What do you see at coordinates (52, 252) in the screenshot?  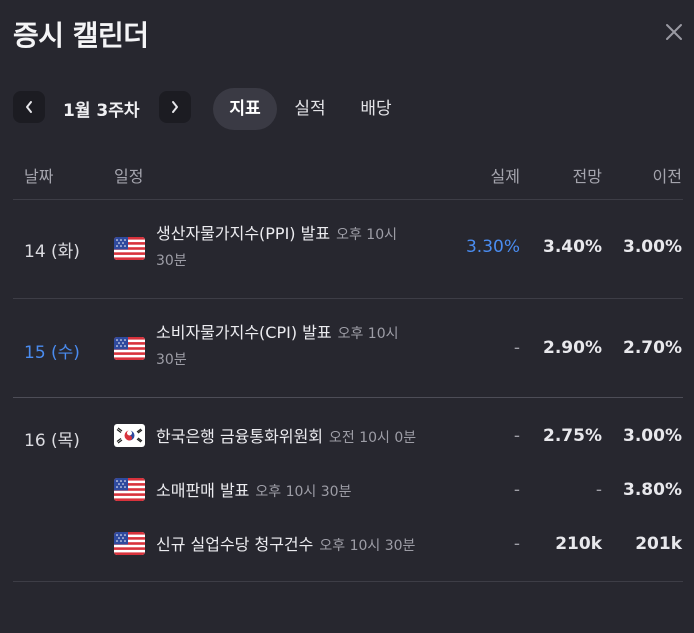 I see `row-date: 14 (화)` at bounding box center [52, 252].